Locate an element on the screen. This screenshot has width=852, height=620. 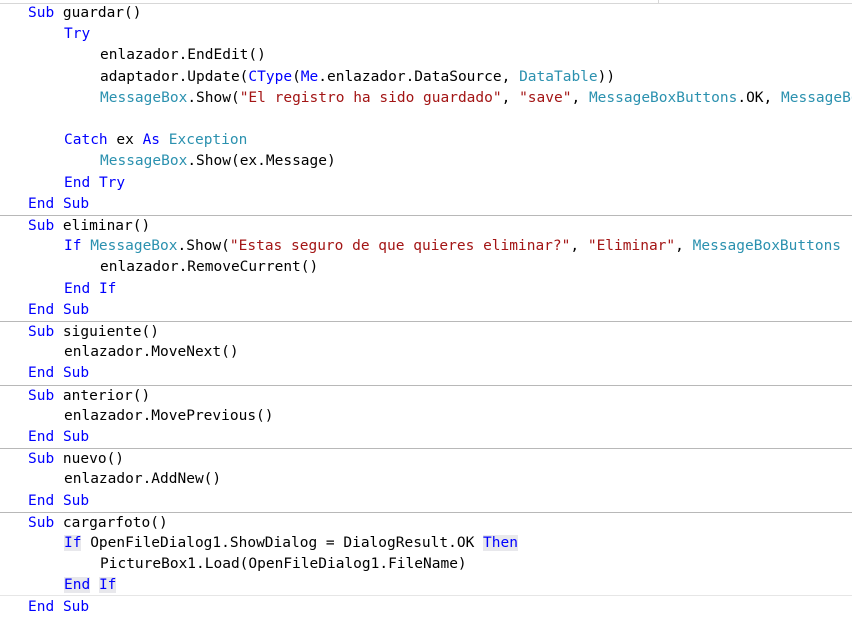
code-token: ex is located at coordinates (125, 140).